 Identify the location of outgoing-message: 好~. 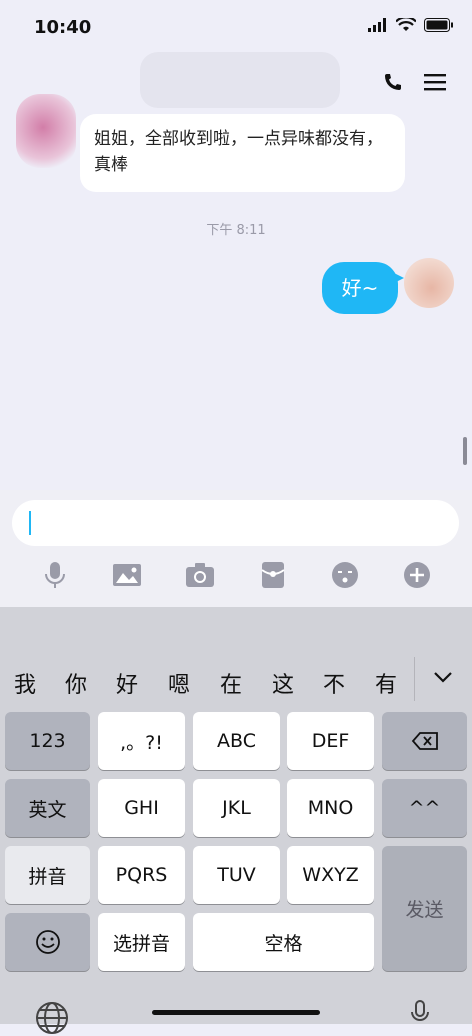
(363, 288).